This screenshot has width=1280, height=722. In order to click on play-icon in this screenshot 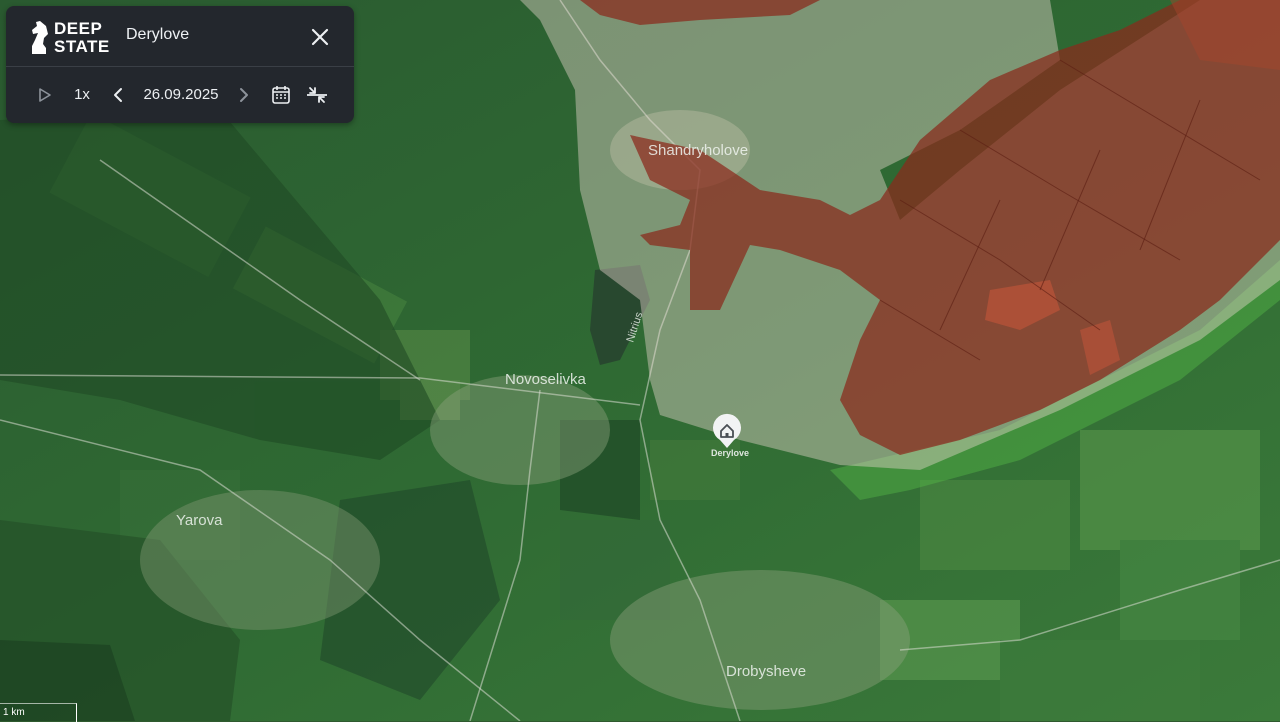, I will do `click(45, 95)`.